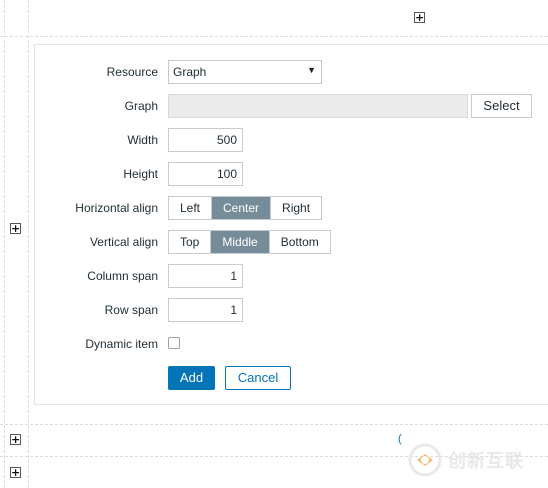 This screenshot has width=548, height=488. Describe the element at coordinates (274, 344) in the screenshot. I see `dynamic-item-row: Dynamic item` at that location.